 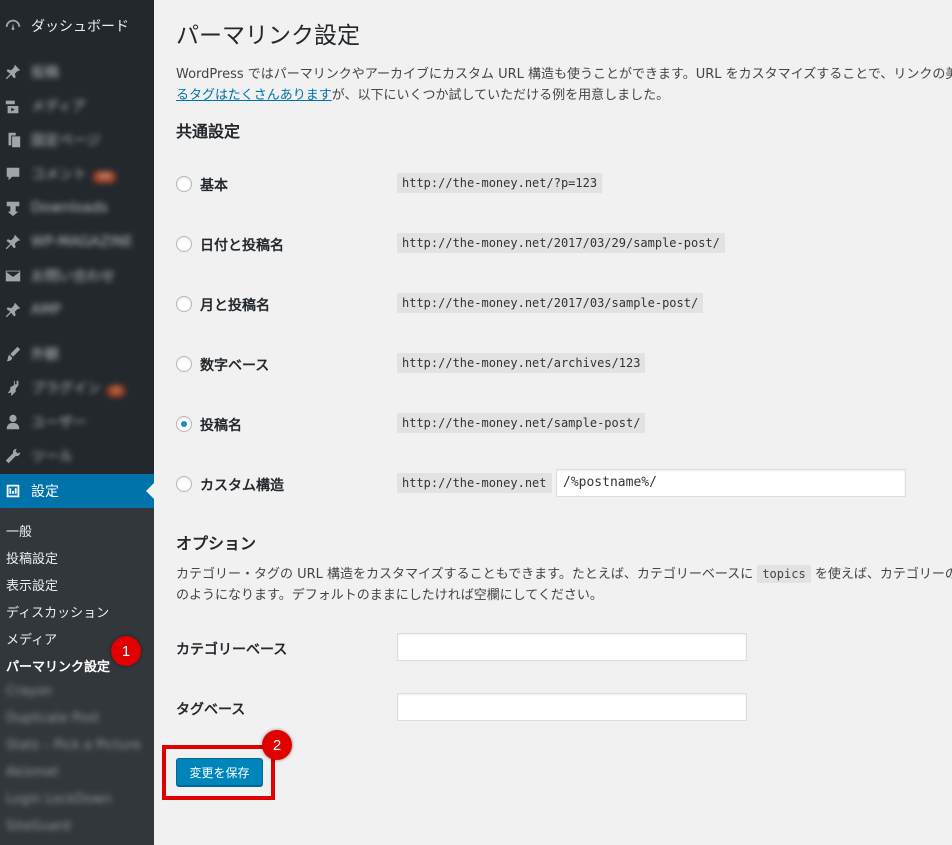 What do you see at coordinates (521, 423) in the screenshot?
I see `example-url: http://the-money.net/sample-post/` at bounding box center [521, 423].